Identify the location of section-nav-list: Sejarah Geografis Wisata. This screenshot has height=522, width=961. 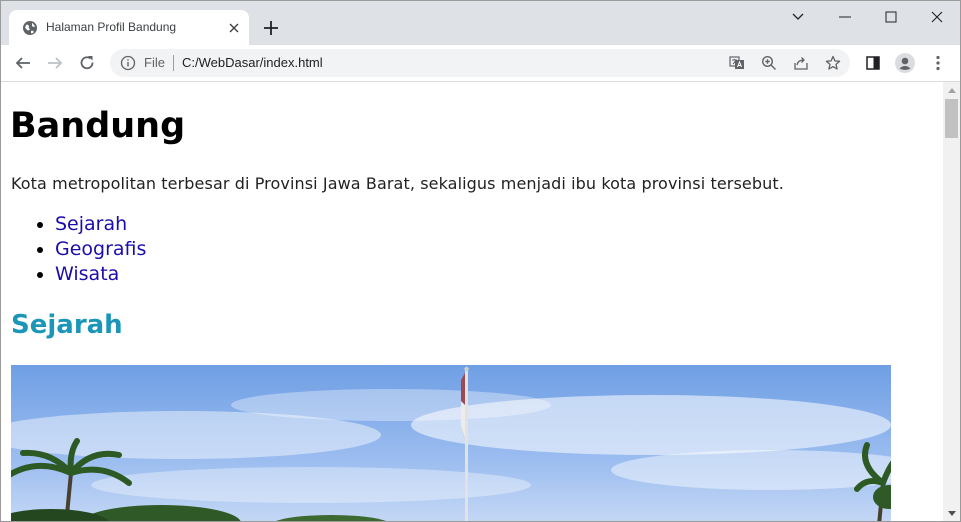
(78, 249).